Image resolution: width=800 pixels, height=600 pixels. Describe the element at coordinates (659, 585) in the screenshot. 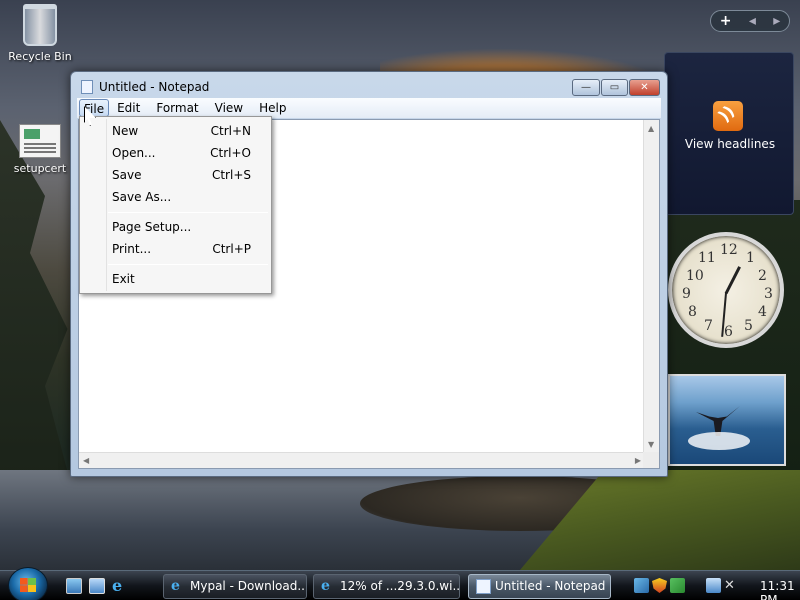

I see `security-shield-icon` at that location.